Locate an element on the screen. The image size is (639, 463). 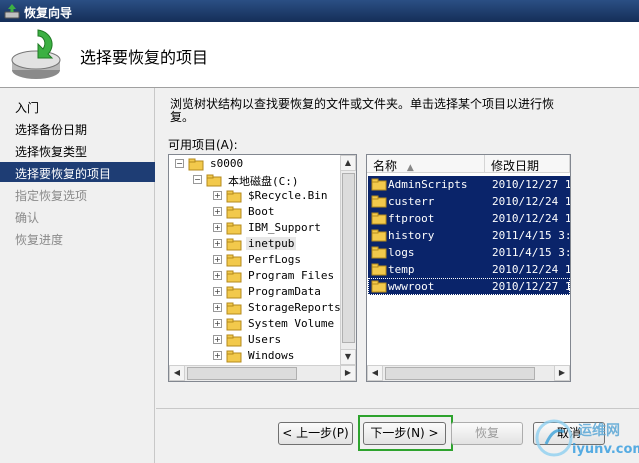
list-item: temp 2010/12/24 14 is located at coordinates (469, 269).